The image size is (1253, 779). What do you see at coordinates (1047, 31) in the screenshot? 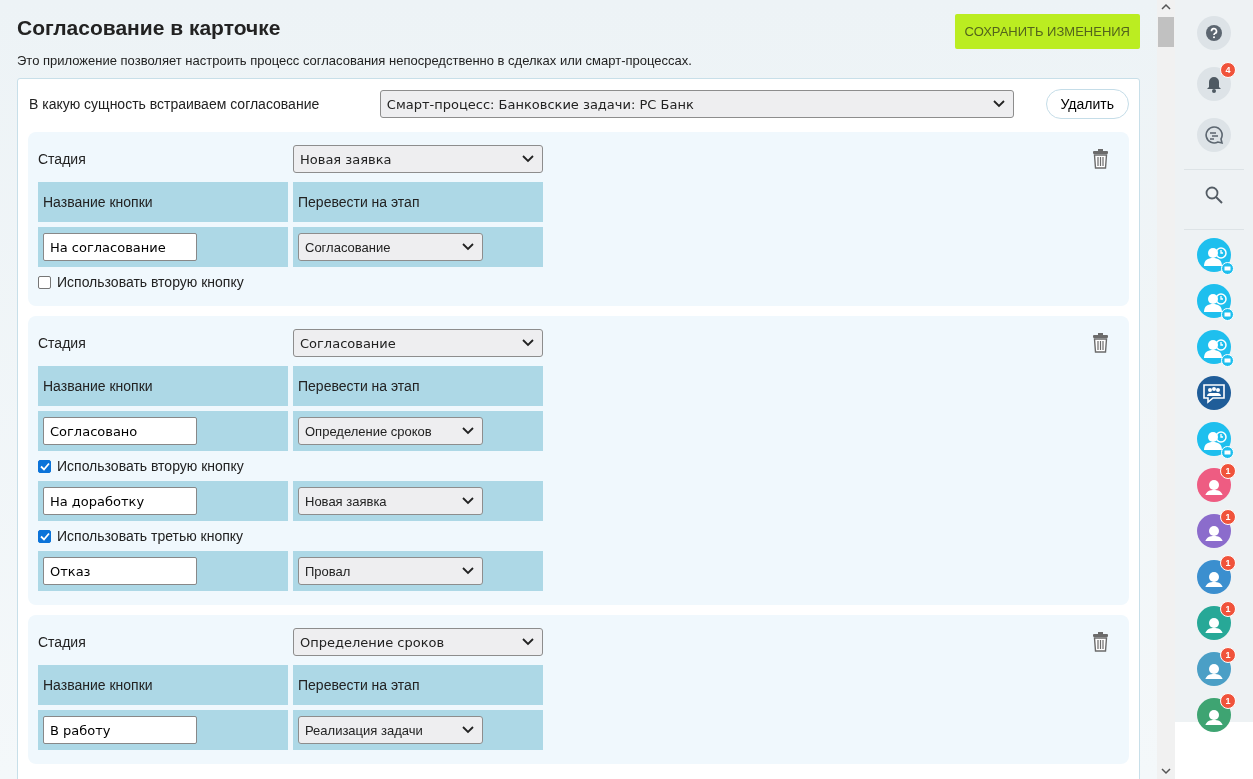
I see `save-button: СОХРАНИТЬ ИЗМЕНЕНИЯ` at bounding box center [1047, 31].